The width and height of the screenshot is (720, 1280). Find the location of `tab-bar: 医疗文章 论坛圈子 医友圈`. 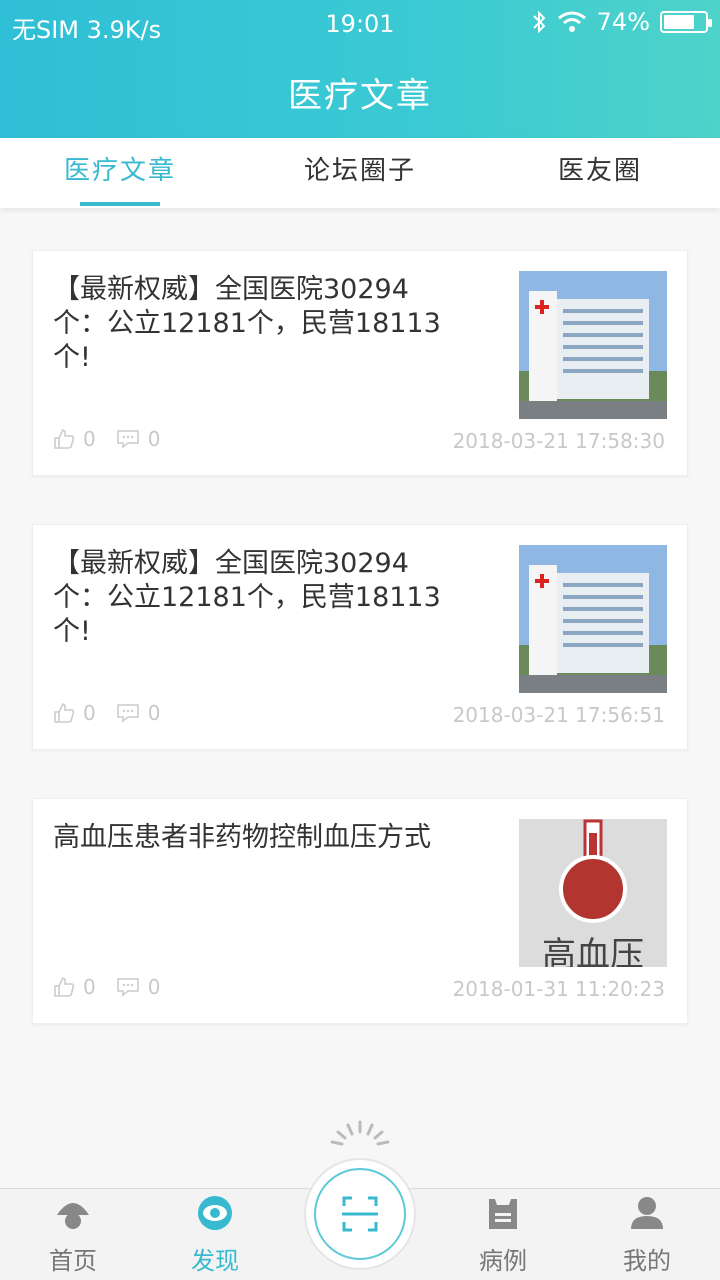

tab-bar: 医疗文章 论坛圈子 医友圈 is located at coordinates (360, 173).